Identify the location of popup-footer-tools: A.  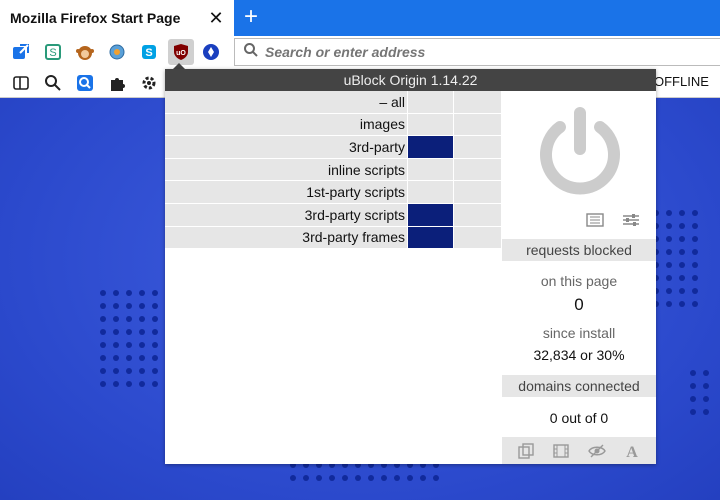
(579, 450).